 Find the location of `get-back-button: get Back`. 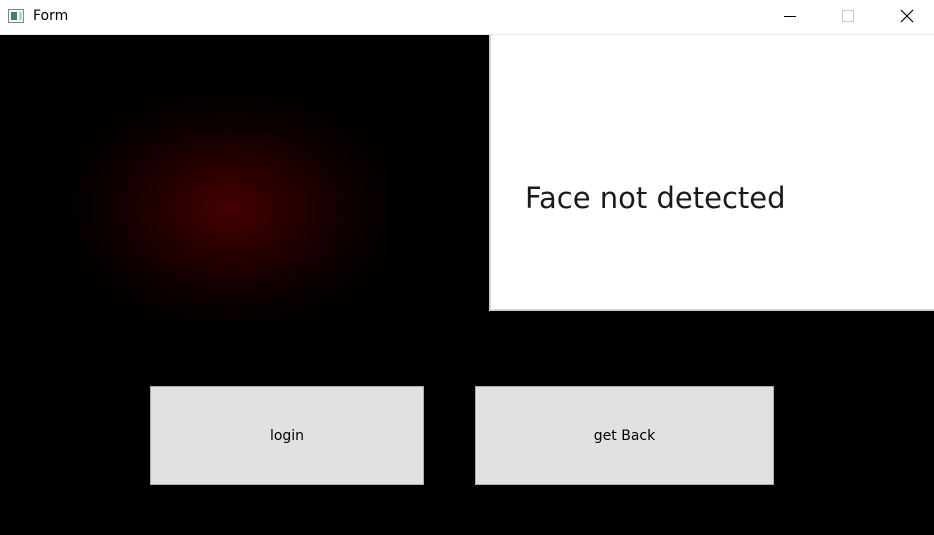

get-back-button: get Back is located at coordinates (624, 435).